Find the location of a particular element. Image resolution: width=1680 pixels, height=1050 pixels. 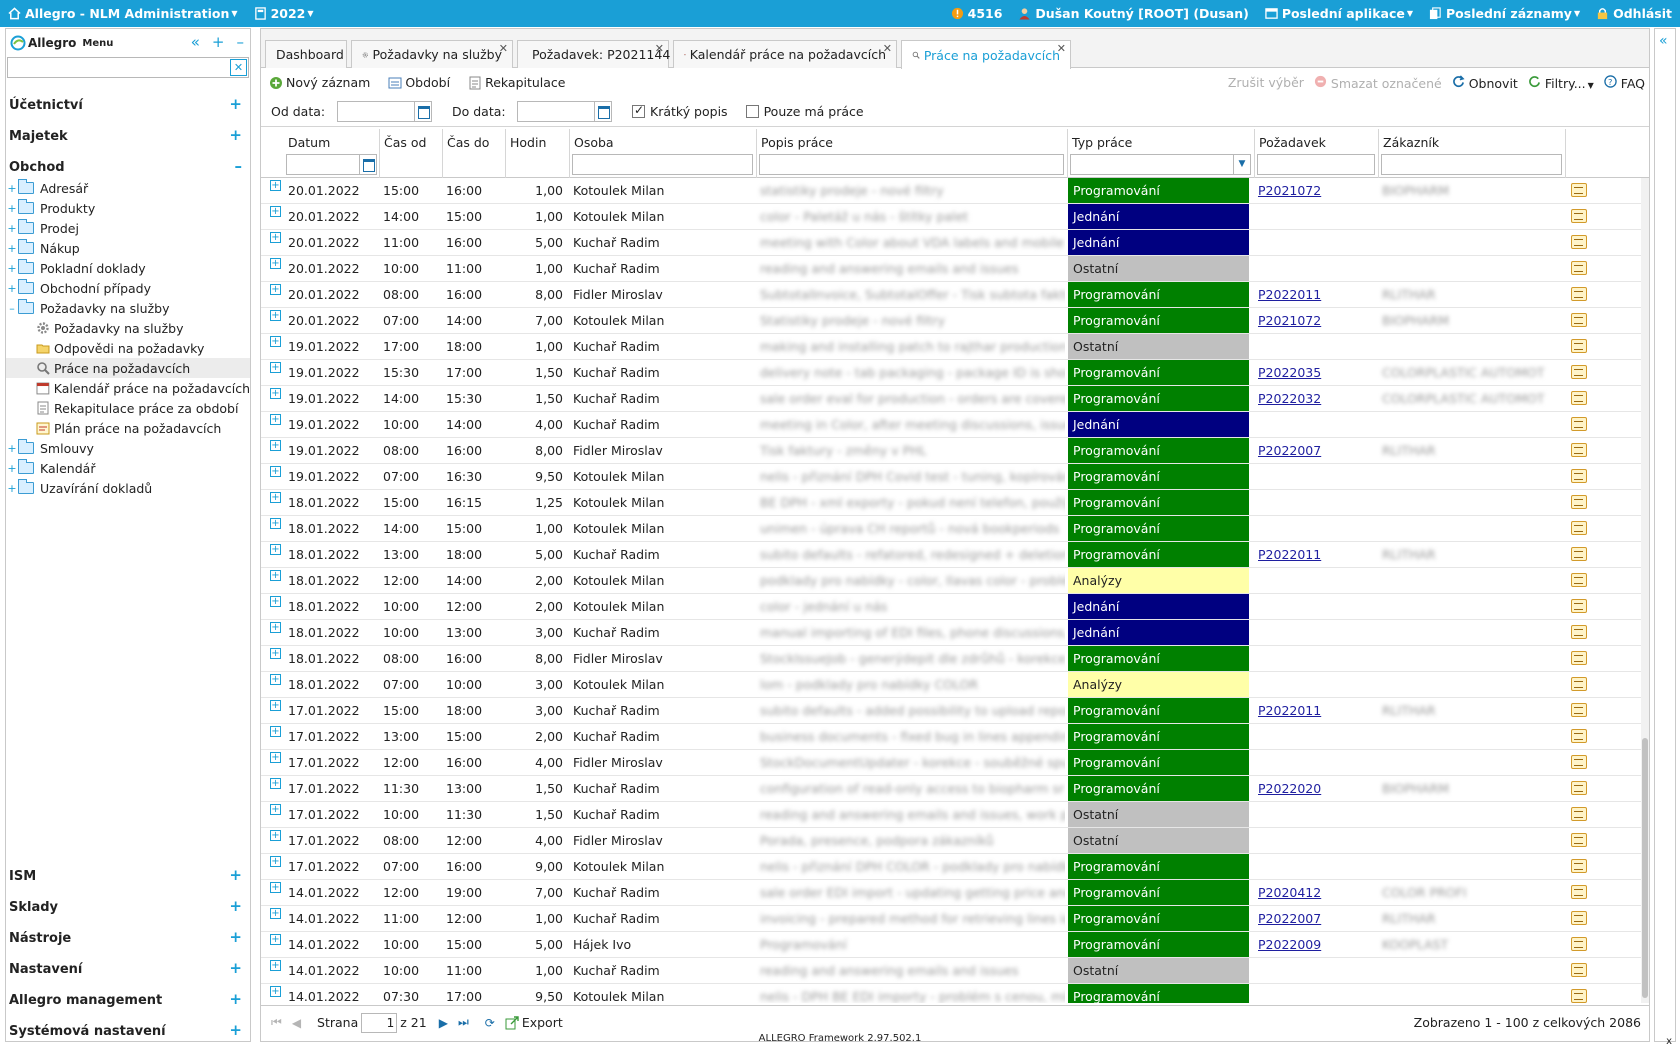

logout-button: Odhlásit is located at coordinates (1634, 13).